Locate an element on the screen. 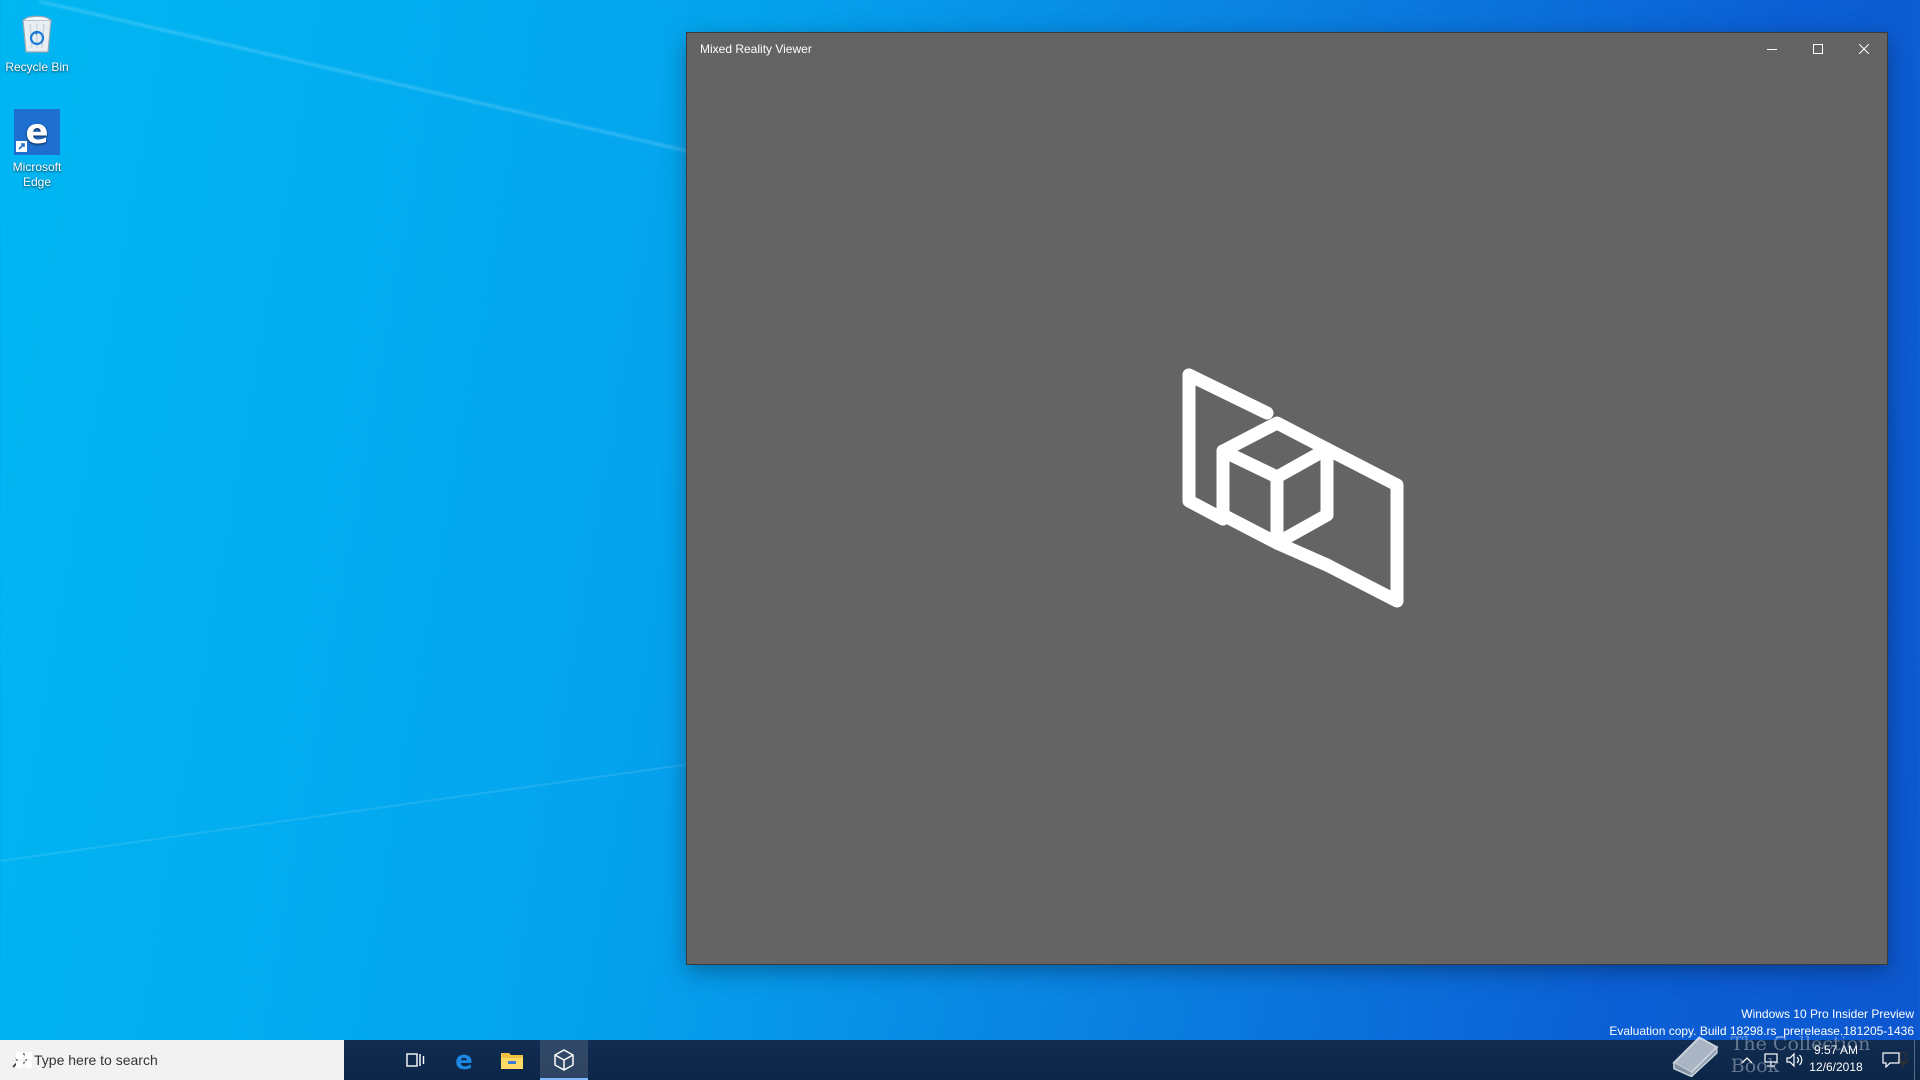 This screenshot has width=1920, height=1080. taskbar: Type here to search e 9:57 AM 12/6/2018 is located at coordinates (960, 1060).